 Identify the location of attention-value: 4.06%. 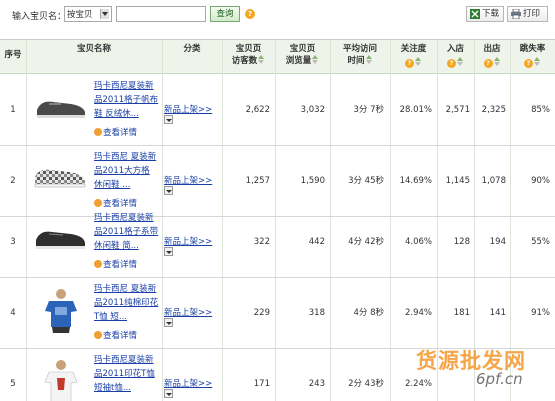
(418, 242).